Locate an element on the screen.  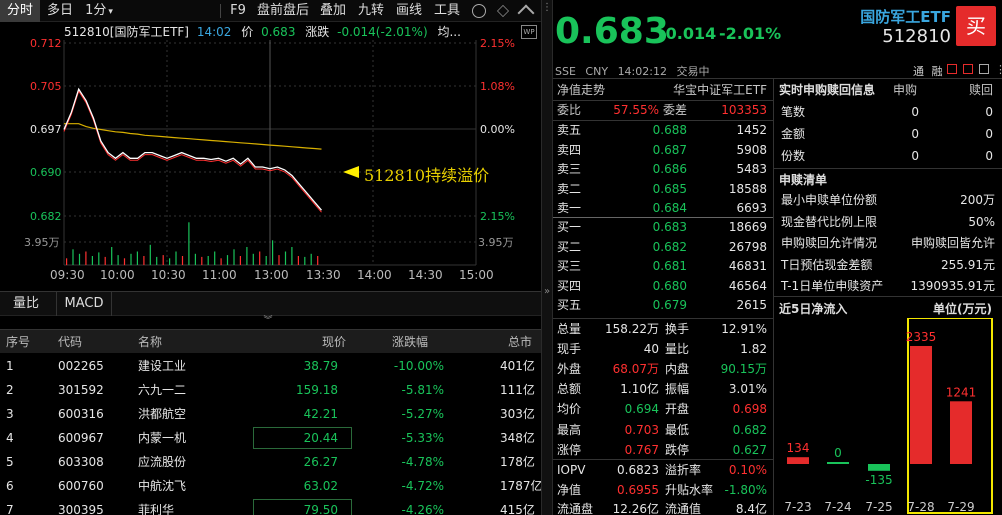
row-price: 63.02 is located at coordinates (320, 486).